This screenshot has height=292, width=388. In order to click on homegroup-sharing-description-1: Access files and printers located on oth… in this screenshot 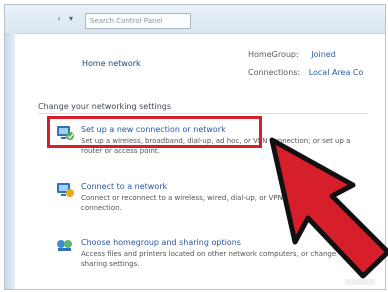, I will do `click(209, 254)`.